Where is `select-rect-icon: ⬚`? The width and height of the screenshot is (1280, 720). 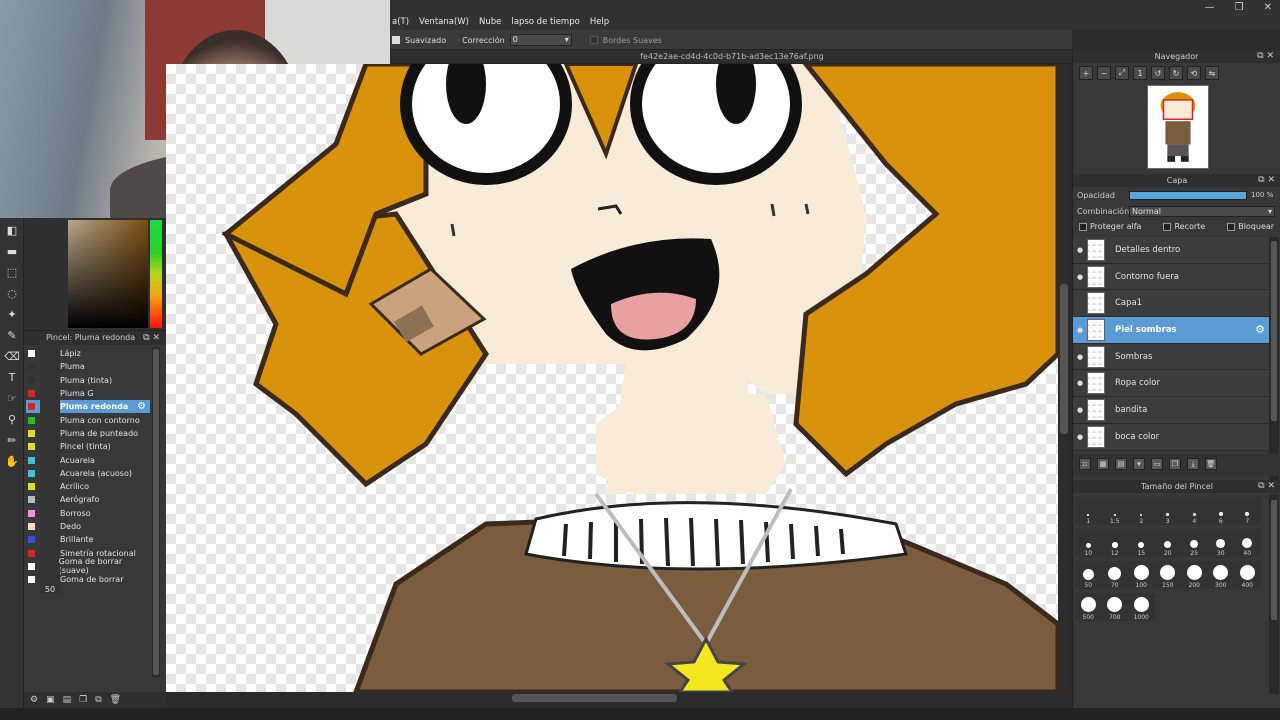 select-rect-icon: ⬚ is located at coordinates (12, 272).